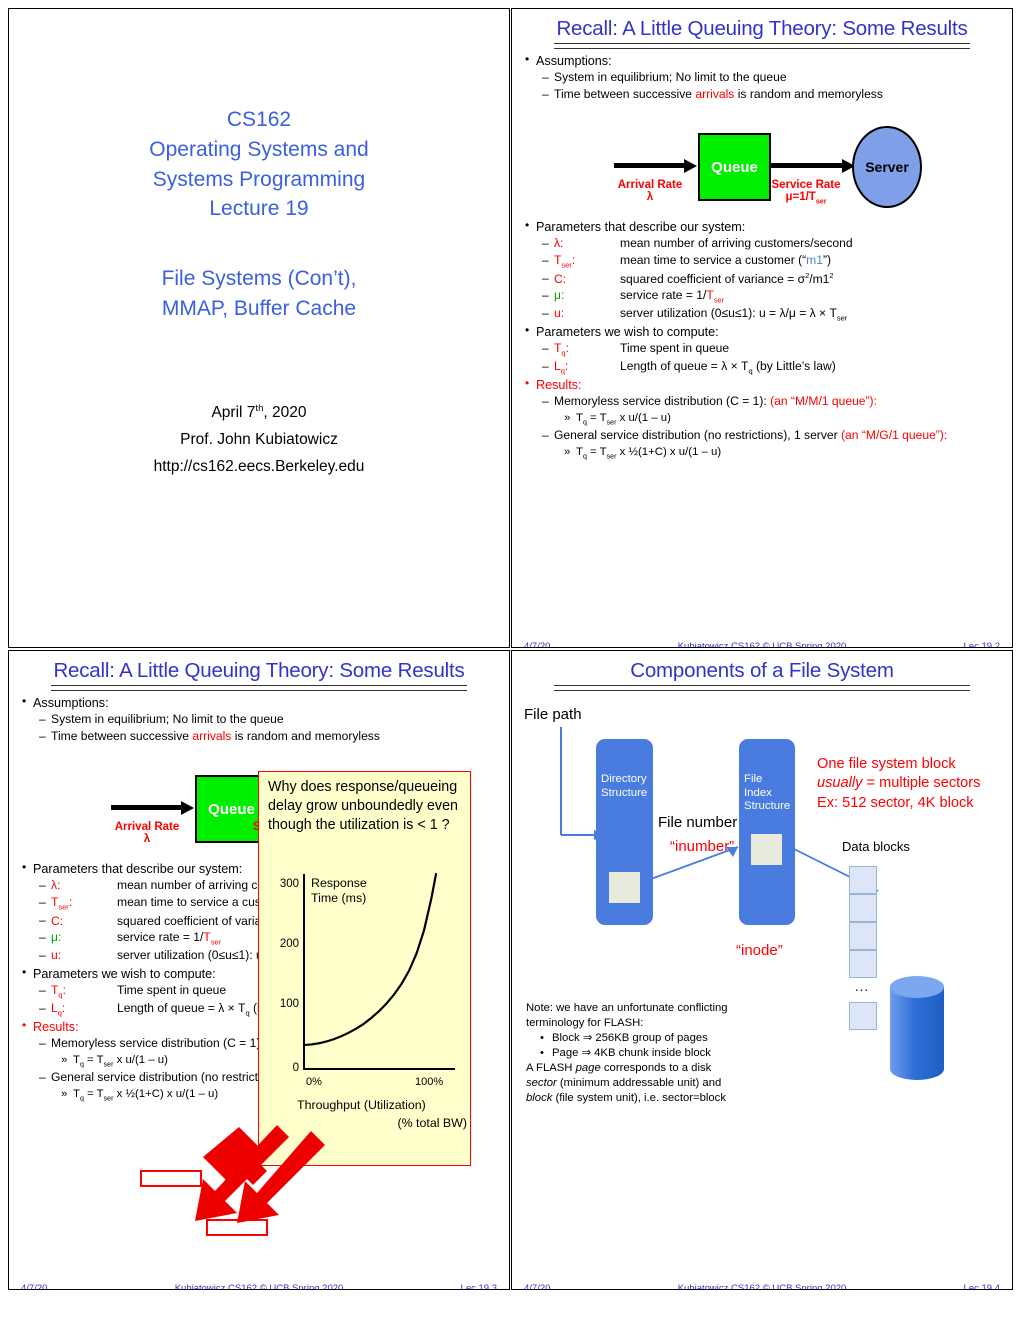 The height and width of the screenshot is (1320, 1020). I want to click on bullet-compute-header: Parameters we wish to compute:, so click(763, 331).